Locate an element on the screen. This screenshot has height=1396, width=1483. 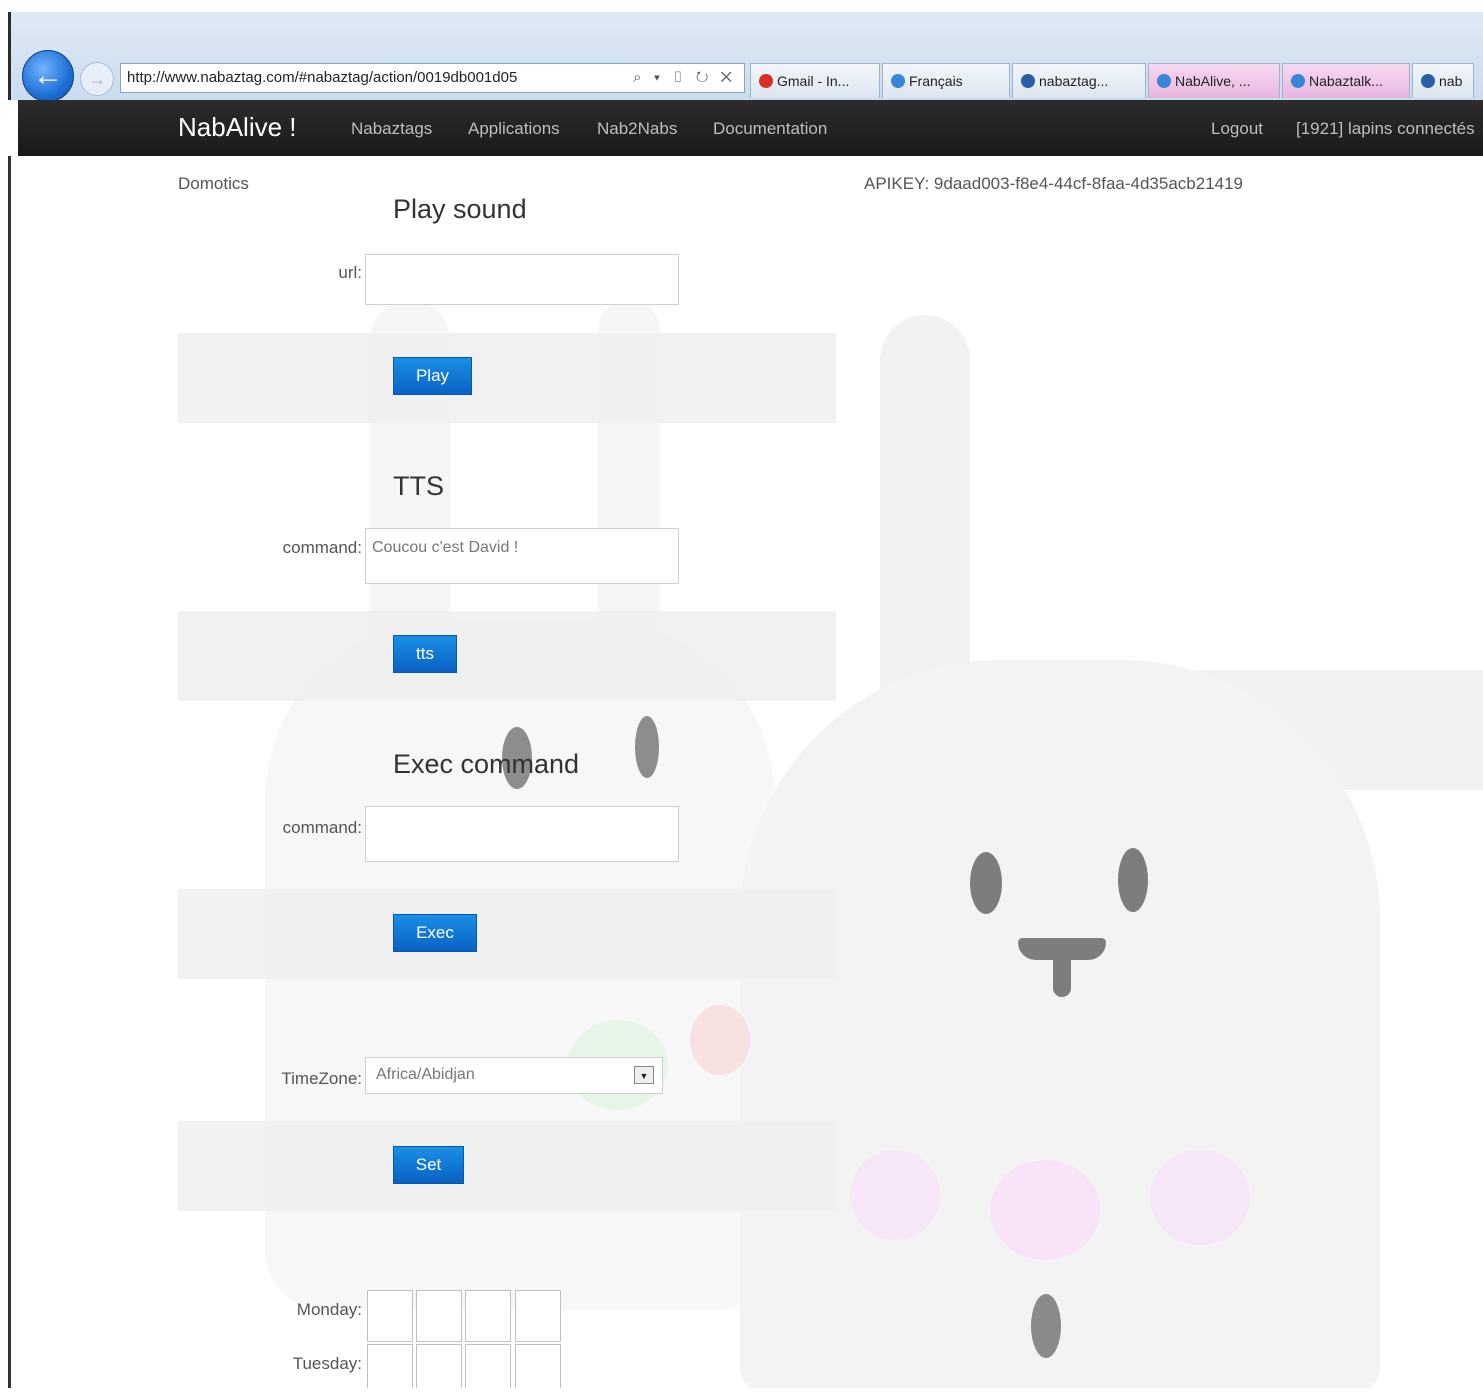
set-button: Set is located at coordinates (428, 1165).